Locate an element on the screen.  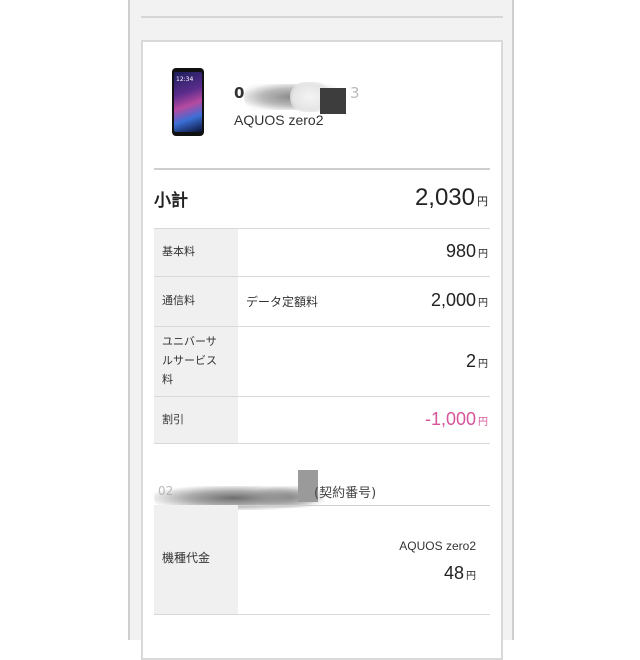
device-image: 12:34 is located at coordinates (188, 102).